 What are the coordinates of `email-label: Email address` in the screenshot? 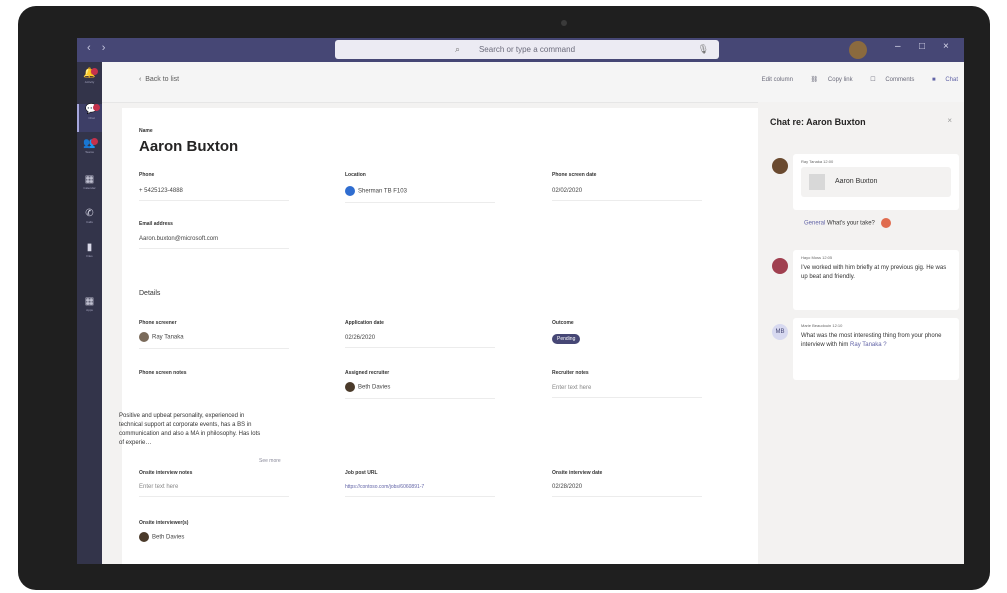 It's located at (156, 224).